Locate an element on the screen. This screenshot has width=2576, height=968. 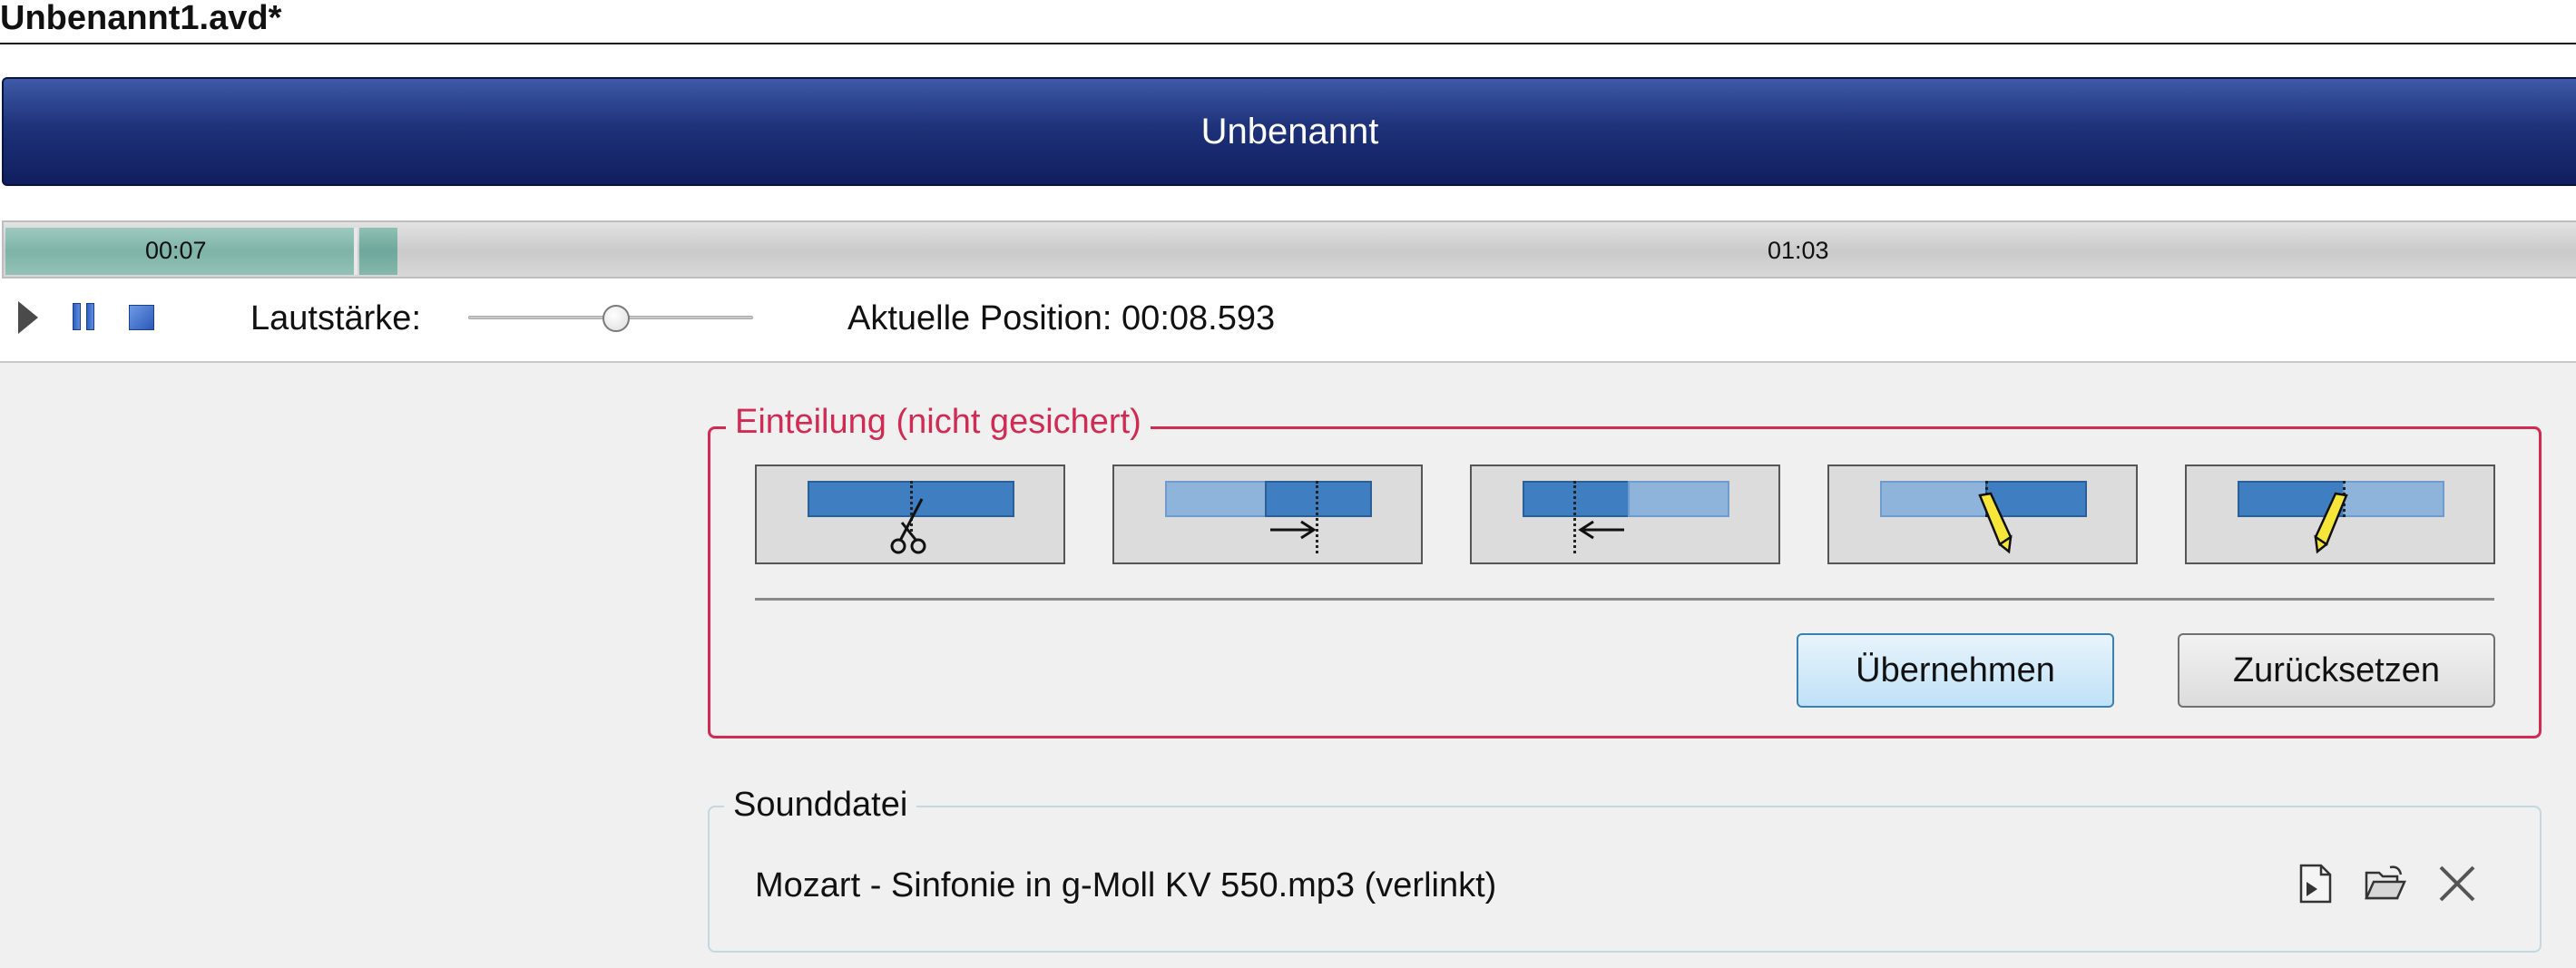
edit-right-button is located at coordinates (1982, 514).